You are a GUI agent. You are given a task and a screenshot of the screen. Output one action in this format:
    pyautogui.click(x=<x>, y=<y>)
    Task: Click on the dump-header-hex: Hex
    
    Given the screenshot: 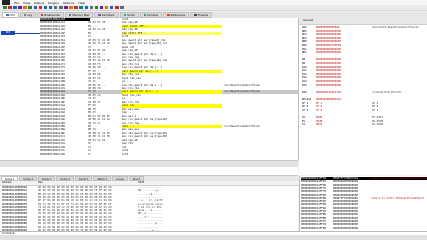 What is the action you would take?
    pyautogui.click(x=40, y=182)
    